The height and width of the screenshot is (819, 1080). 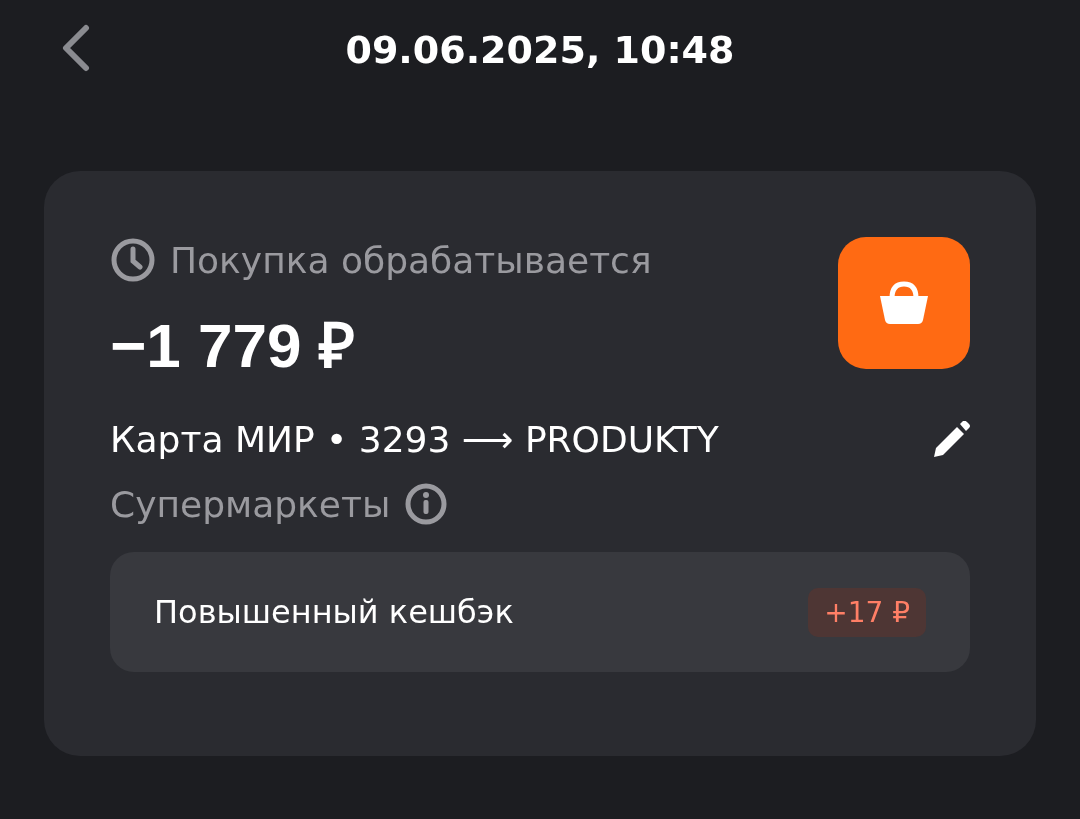 I want to click on amount-text: −1 779 ₽, so click(x=233, y=346).